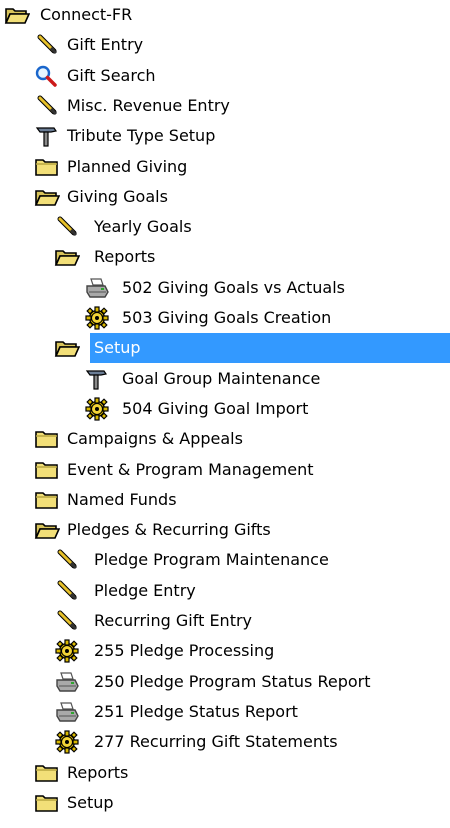 Image resolution: width=450 pixels, height=828 pixels. Describe the element at coordinates (196, 711) in the screenshot. I see `tree-item-label: 251 Pledge Status Report` at that location.